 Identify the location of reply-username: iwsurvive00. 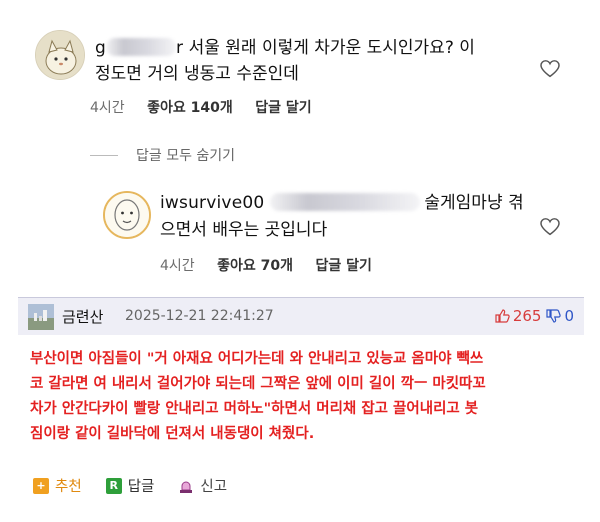
(212, 203).